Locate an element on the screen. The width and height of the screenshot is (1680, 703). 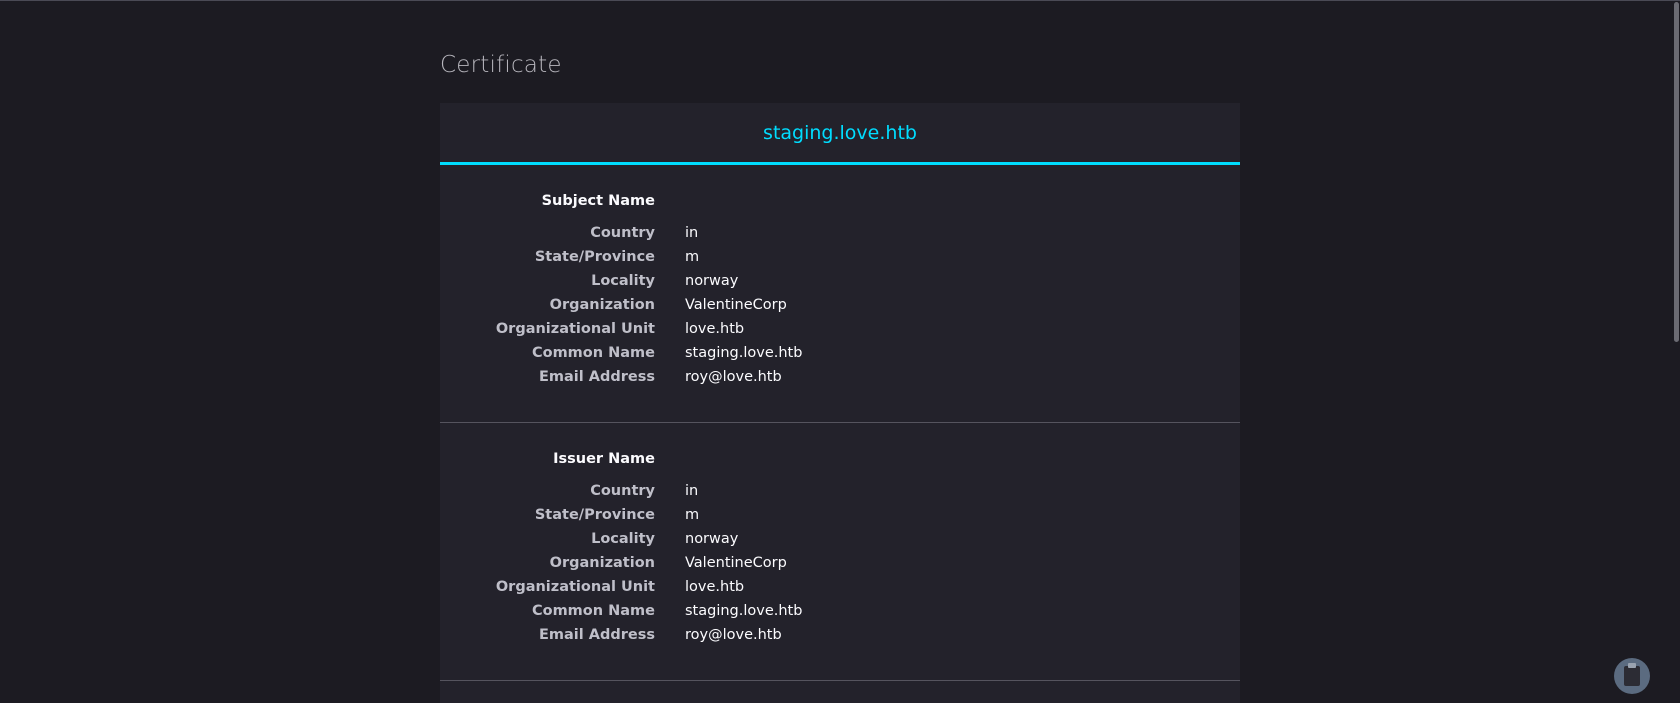
certificate-tab-title: staging.love.htb is located at coordinates (840, 132).